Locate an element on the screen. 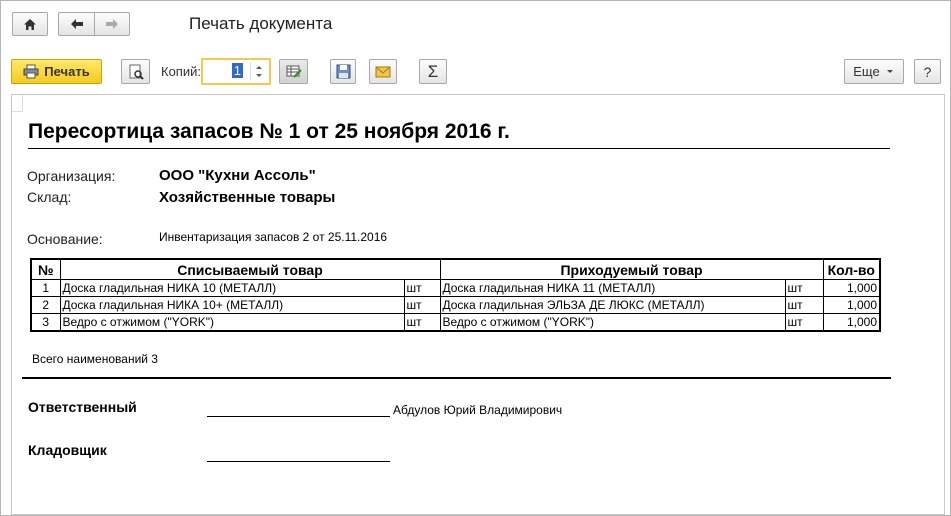 This screenshot has width=951, height=516. home-icon is located at coordinates (30, 24).